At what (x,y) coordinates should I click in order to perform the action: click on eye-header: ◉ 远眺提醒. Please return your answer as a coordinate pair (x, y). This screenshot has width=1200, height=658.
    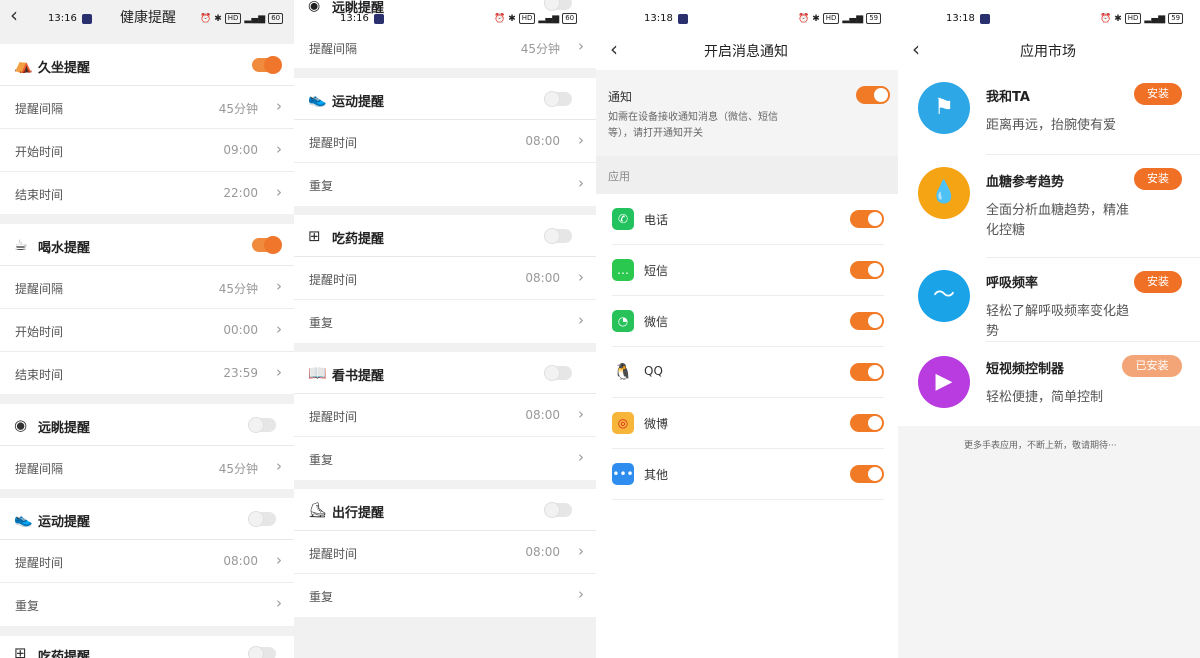
    Looking at the image, I should click on (147, 425).